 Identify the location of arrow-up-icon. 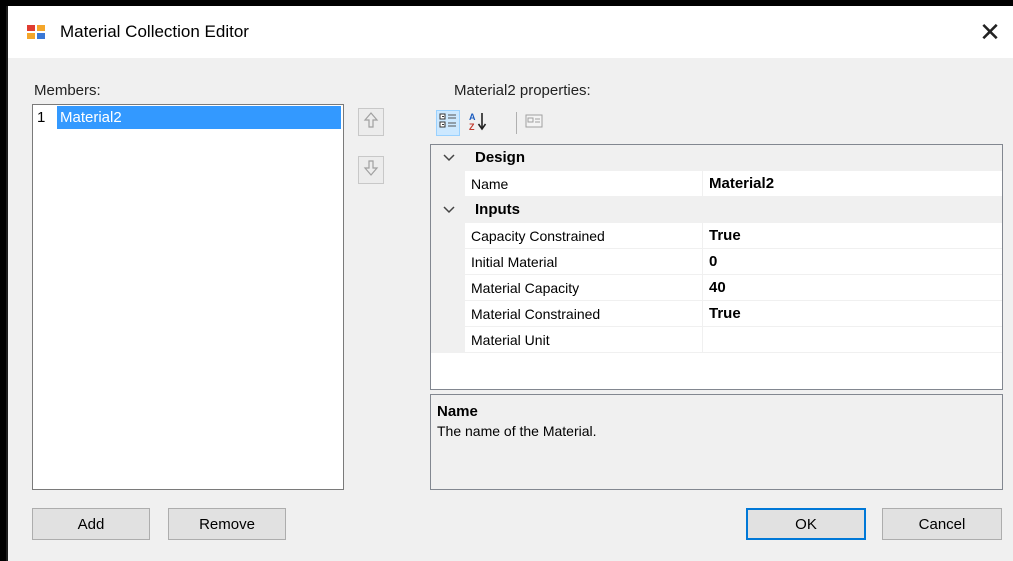
(371, 122).